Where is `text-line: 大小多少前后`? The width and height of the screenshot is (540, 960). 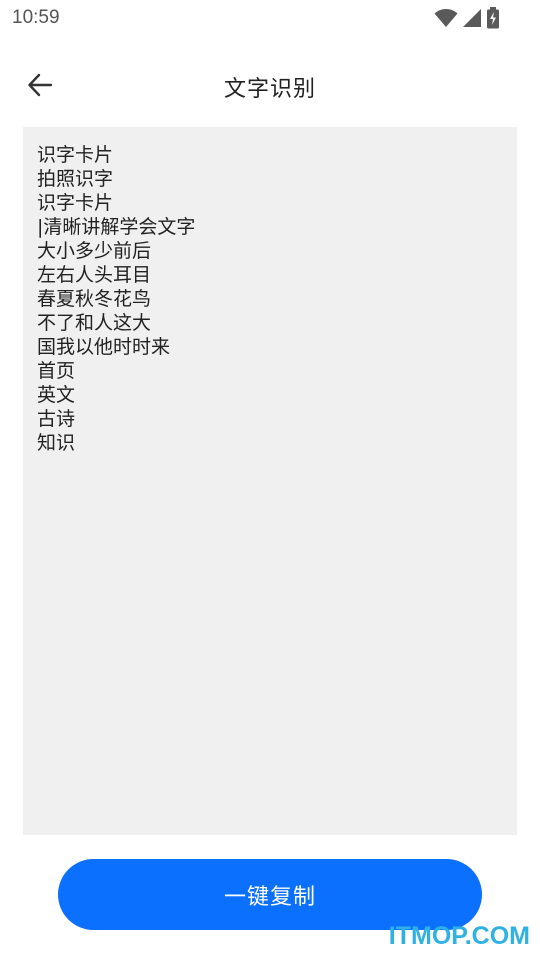
text-line: 大小多少前后 is located at coordinates (94, 251).